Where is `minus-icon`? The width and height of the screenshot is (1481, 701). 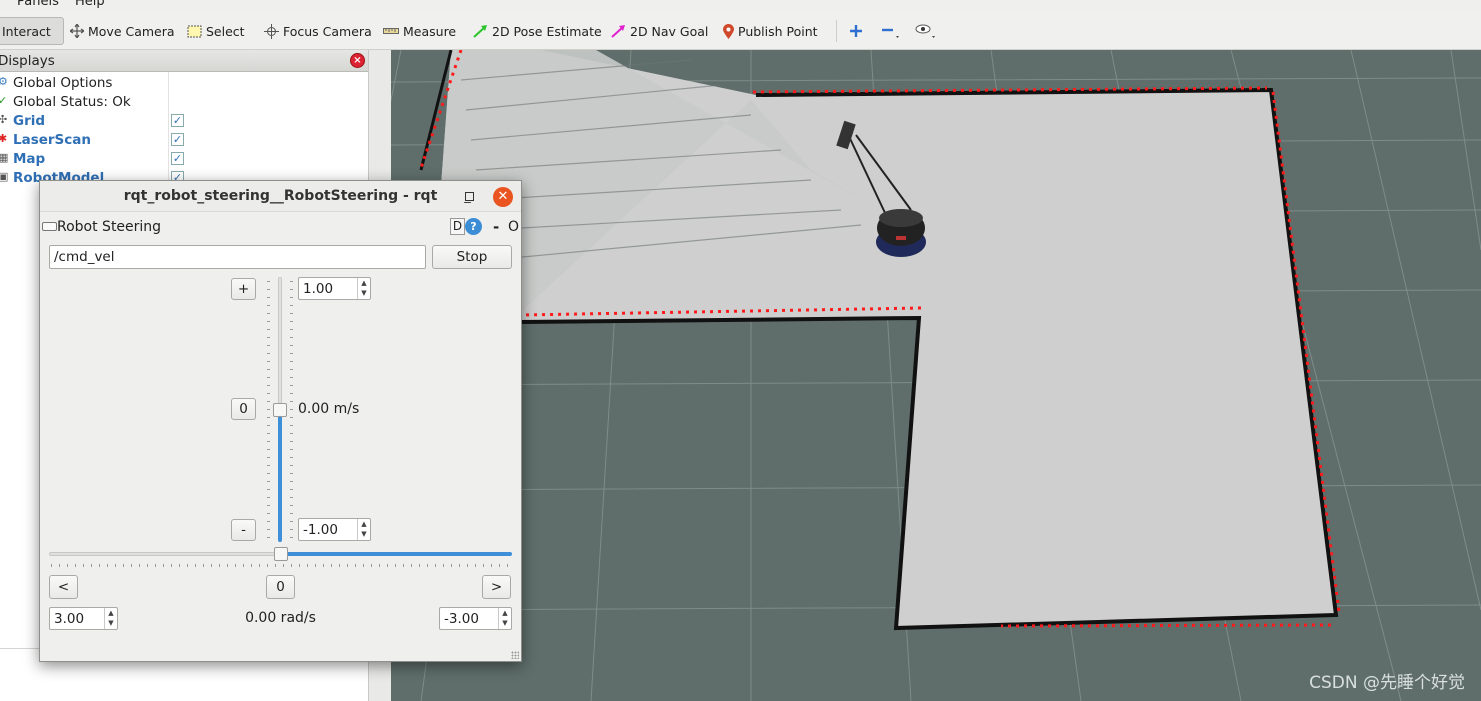
minus-icon is located at coordinates (890, 33).